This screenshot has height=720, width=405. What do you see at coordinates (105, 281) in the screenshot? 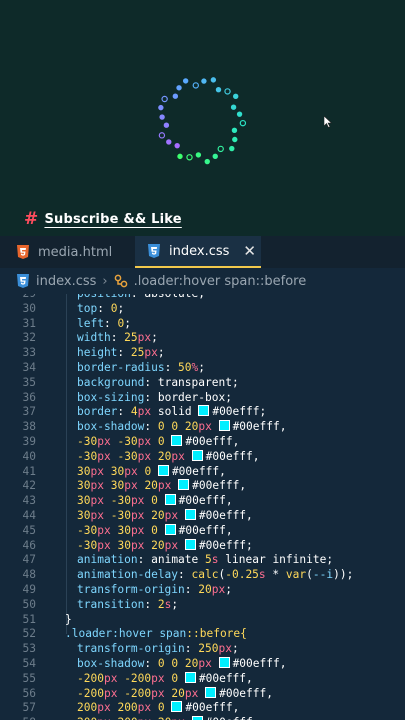
I see `chevron-right-icon: ›` at bounding box center [105, 281].